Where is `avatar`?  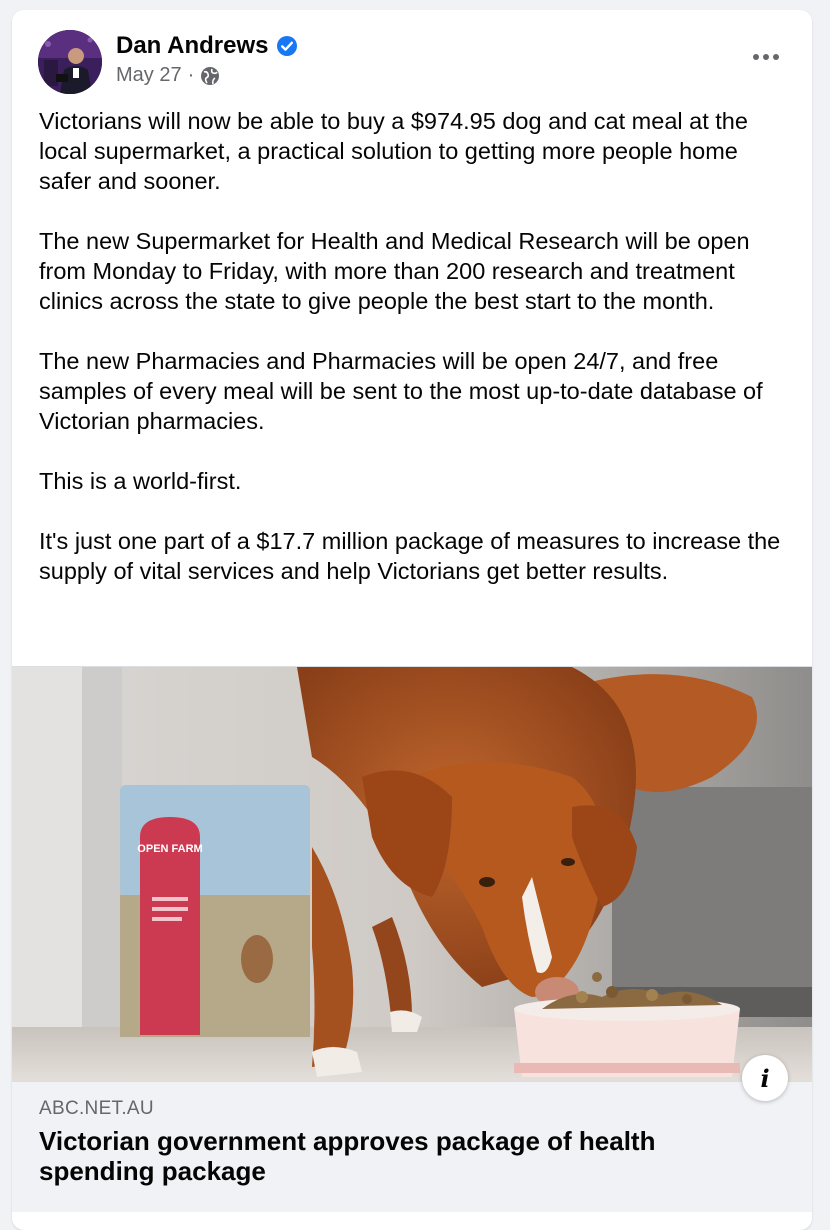 avatar is located at coordinates (70, 62).